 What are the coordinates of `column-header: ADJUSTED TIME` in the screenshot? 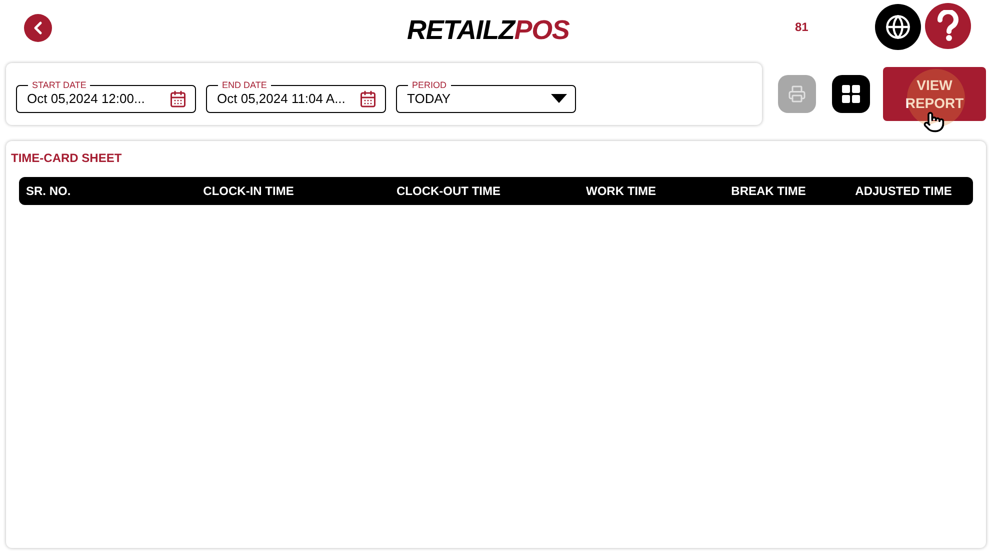 It's located at (903, 191).